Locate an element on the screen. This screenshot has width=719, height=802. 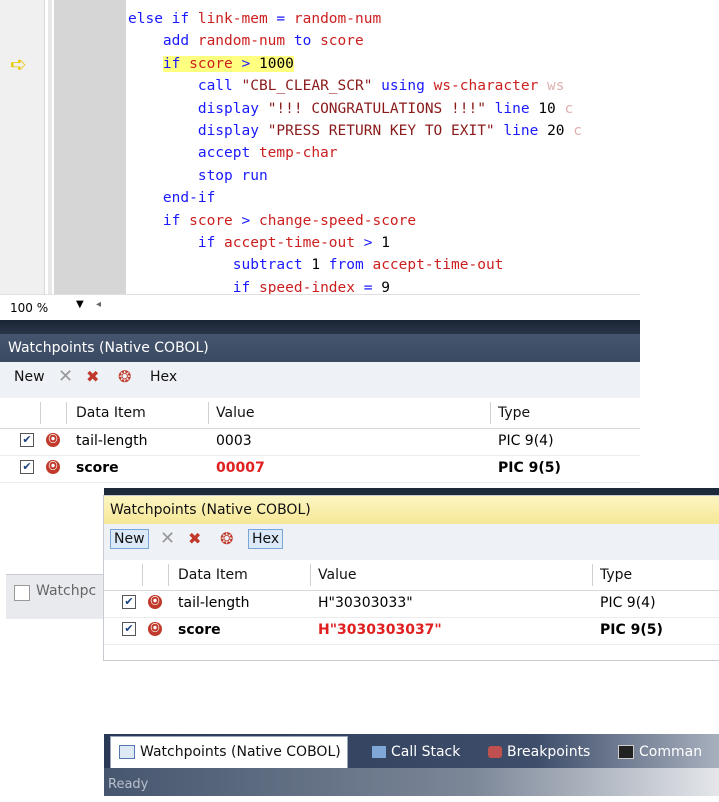
editor-margin is located at coordinates (90, 147).